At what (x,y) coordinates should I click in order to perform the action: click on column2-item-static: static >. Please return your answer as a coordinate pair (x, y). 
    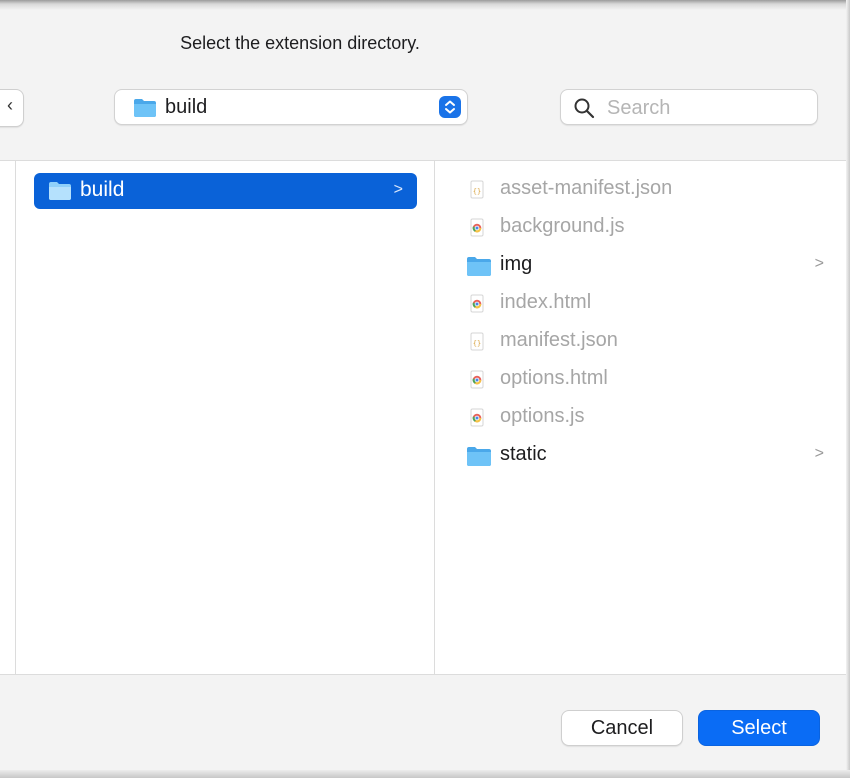
    Looking at the image, I should click on (647, 456).